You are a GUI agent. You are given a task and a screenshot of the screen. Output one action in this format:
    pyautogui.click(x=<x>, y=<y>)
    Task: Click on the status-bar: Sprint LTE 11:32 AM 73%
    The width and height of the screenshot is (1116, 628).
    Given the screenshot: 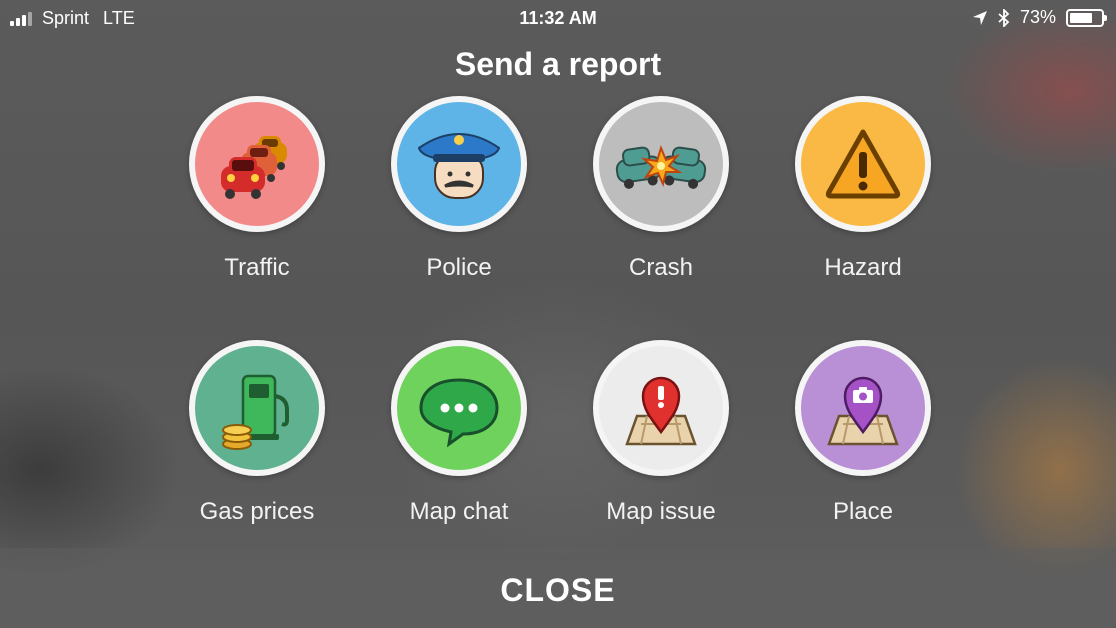 What is the action you would take?
    pyautogui.click(x=558, y=18)
    